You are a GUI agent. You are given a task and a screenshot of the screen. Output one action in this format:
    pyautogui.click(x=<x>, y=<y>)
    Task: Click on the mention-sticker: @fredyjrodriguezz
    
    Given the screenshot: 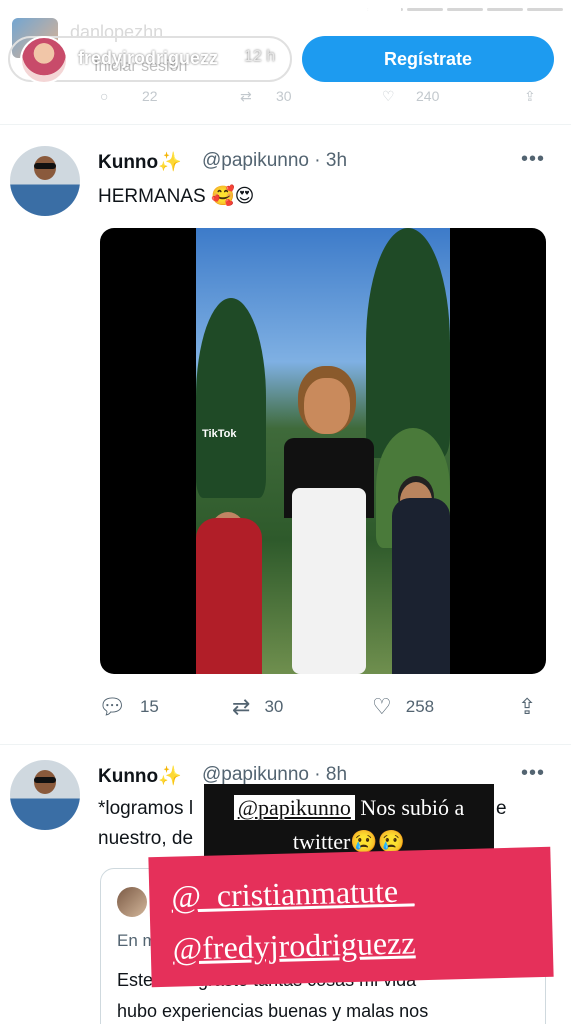 What is the action you would take?
    pyautogui.click(x=362, y=944)
    